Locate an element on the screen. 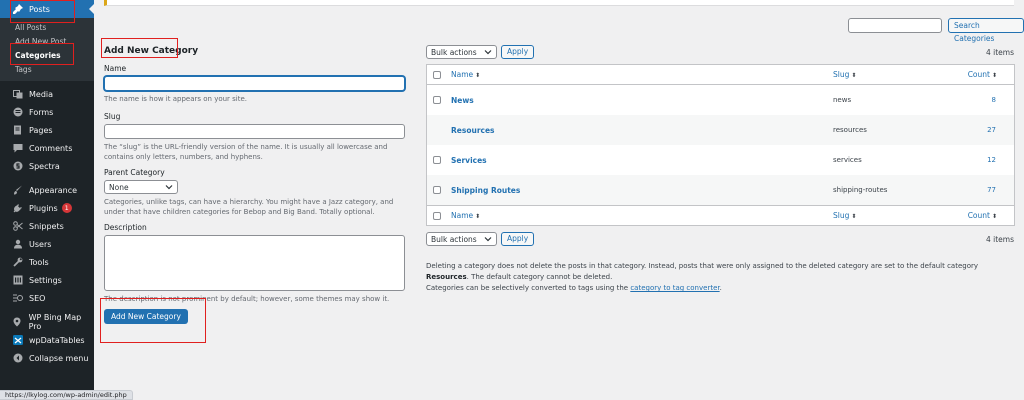 The width and height of the screenshot is (1024, 400). sidebar-item-label: Plugins is located at coordinates (43, 208).